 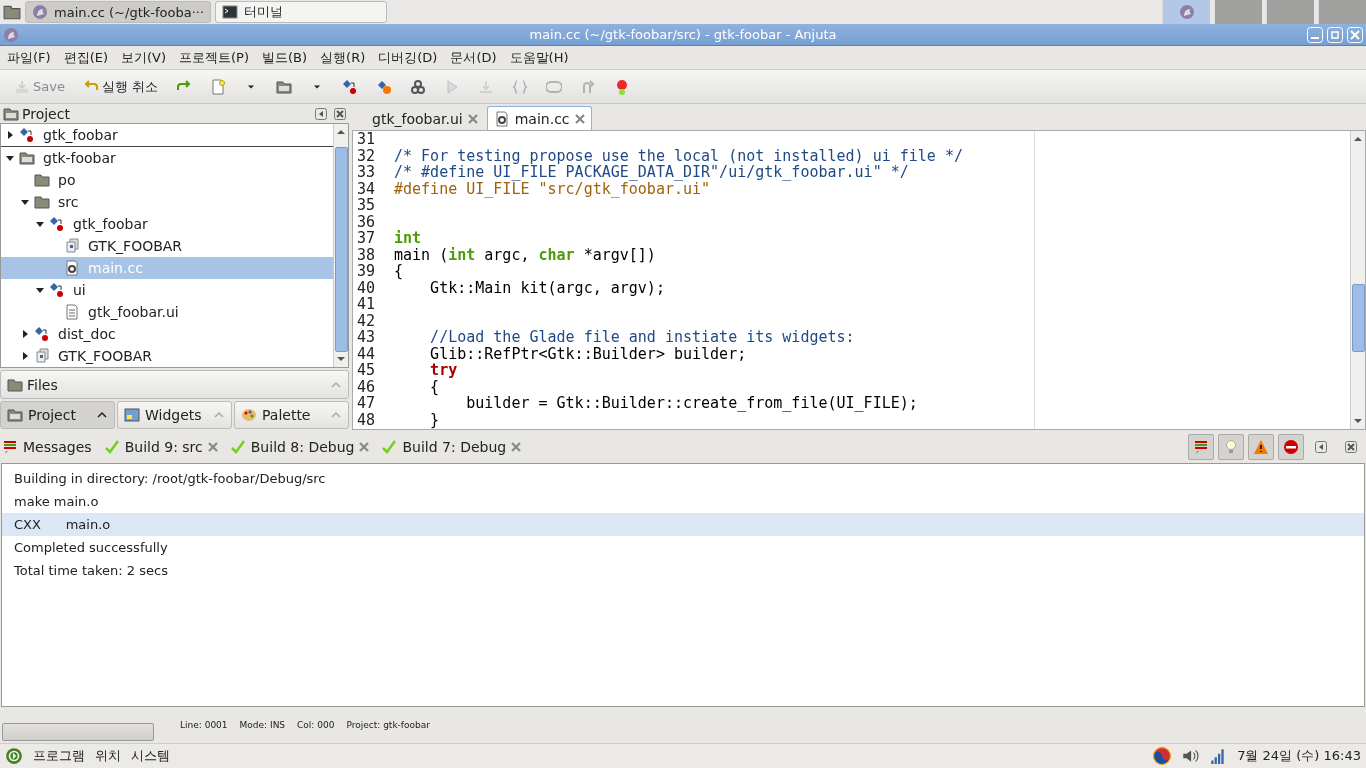 What do you see at coordinates (59, 756) in the screenshot?
I see `panel-menu: 프로그램` at bounding box center [59, 756].